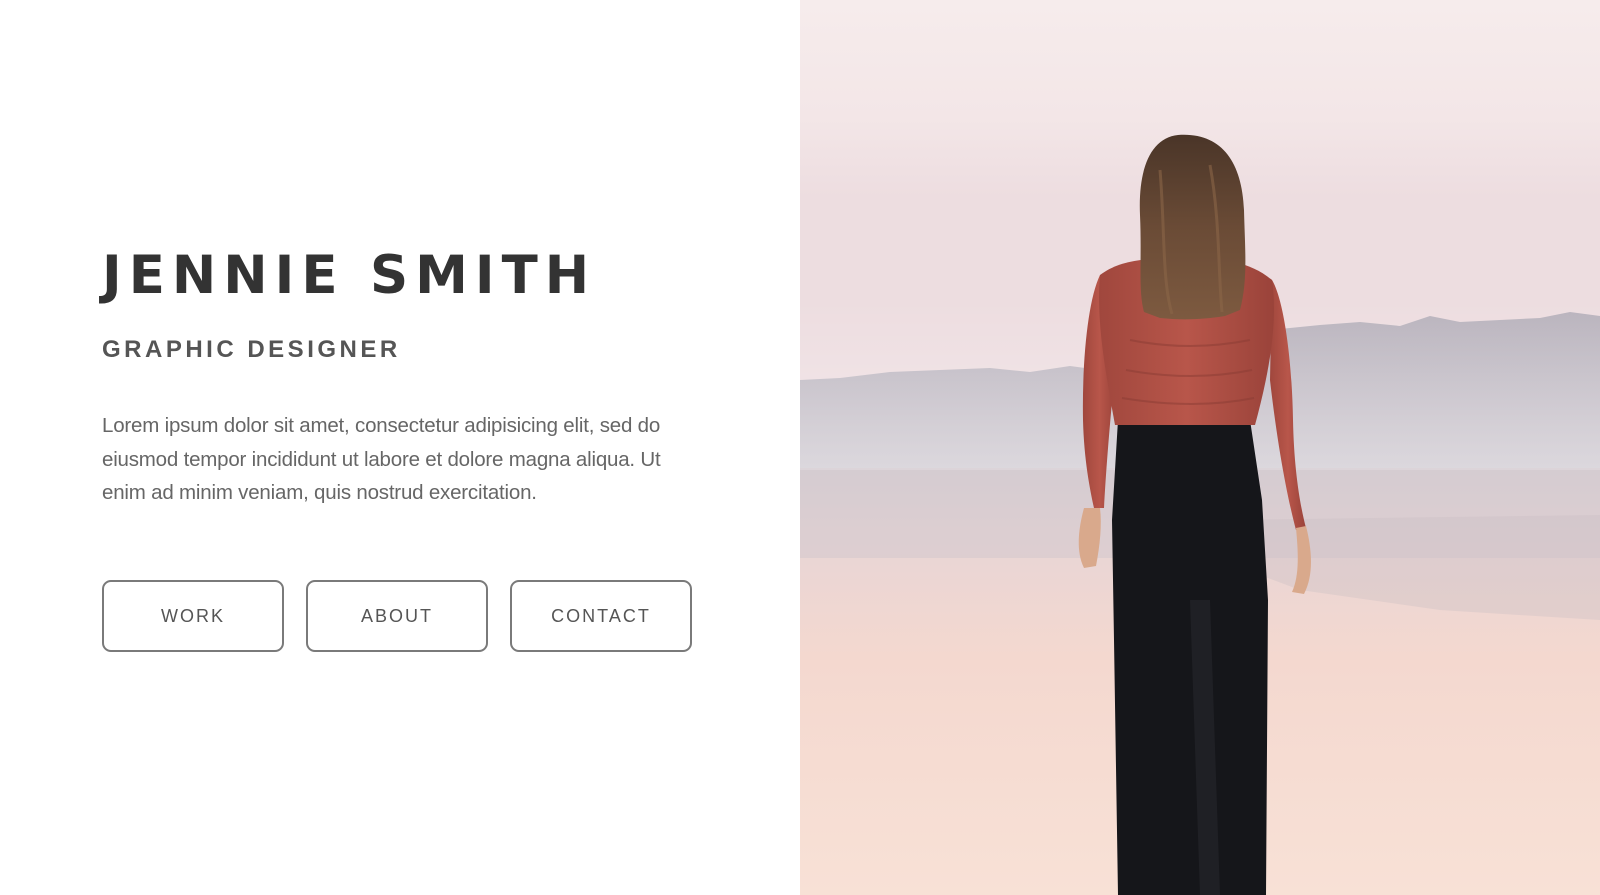  Describe the element at coordinates (397, 616) in the screenshot. I see `about-button: ABOUT` at that location.